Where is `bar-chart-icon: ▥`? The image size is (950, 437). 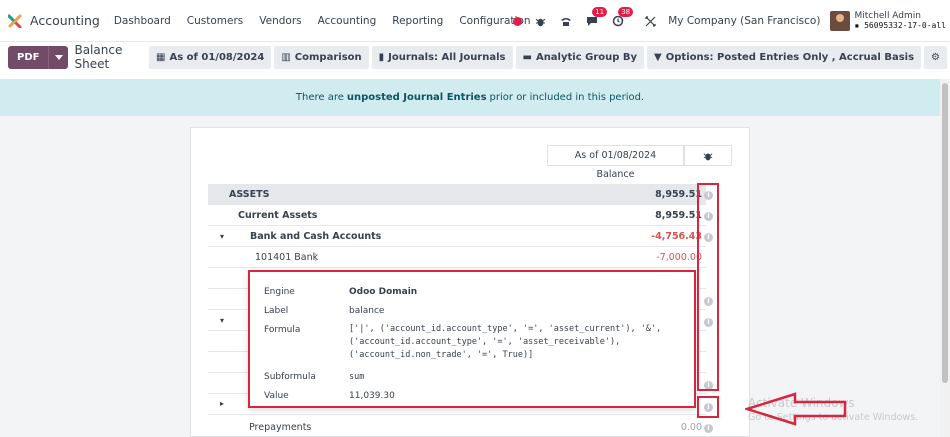
bar-chart-icon: ▥ is located at coordinates (286, 57).